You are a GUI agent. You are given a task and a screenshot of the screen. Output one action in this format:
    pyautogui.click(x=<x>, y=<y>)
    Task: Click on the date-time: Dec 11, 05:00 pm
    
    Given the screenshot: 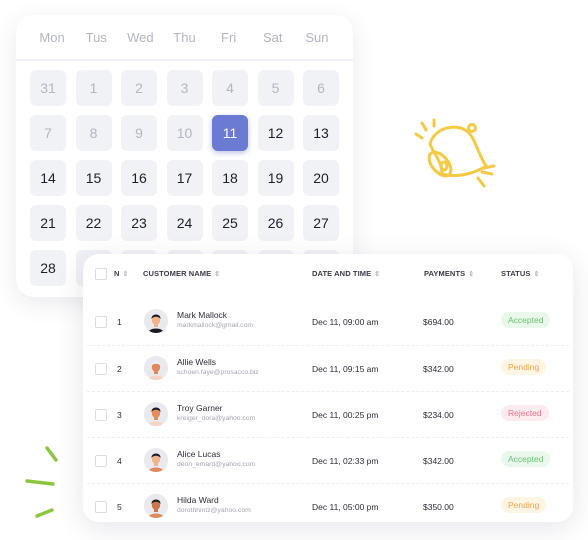 What is the action you would take?
    pyautogui.click(x=345, y=507)
    